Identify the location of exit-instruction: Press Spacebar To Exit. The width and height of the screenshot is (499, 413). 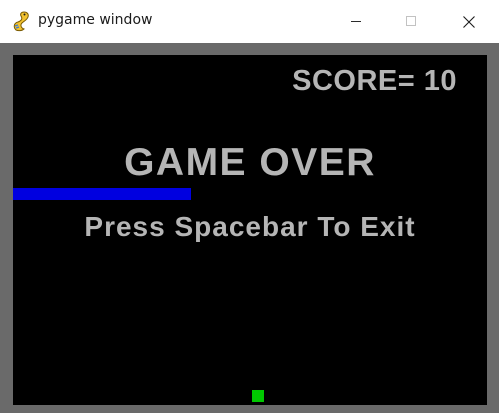
(250, 226).